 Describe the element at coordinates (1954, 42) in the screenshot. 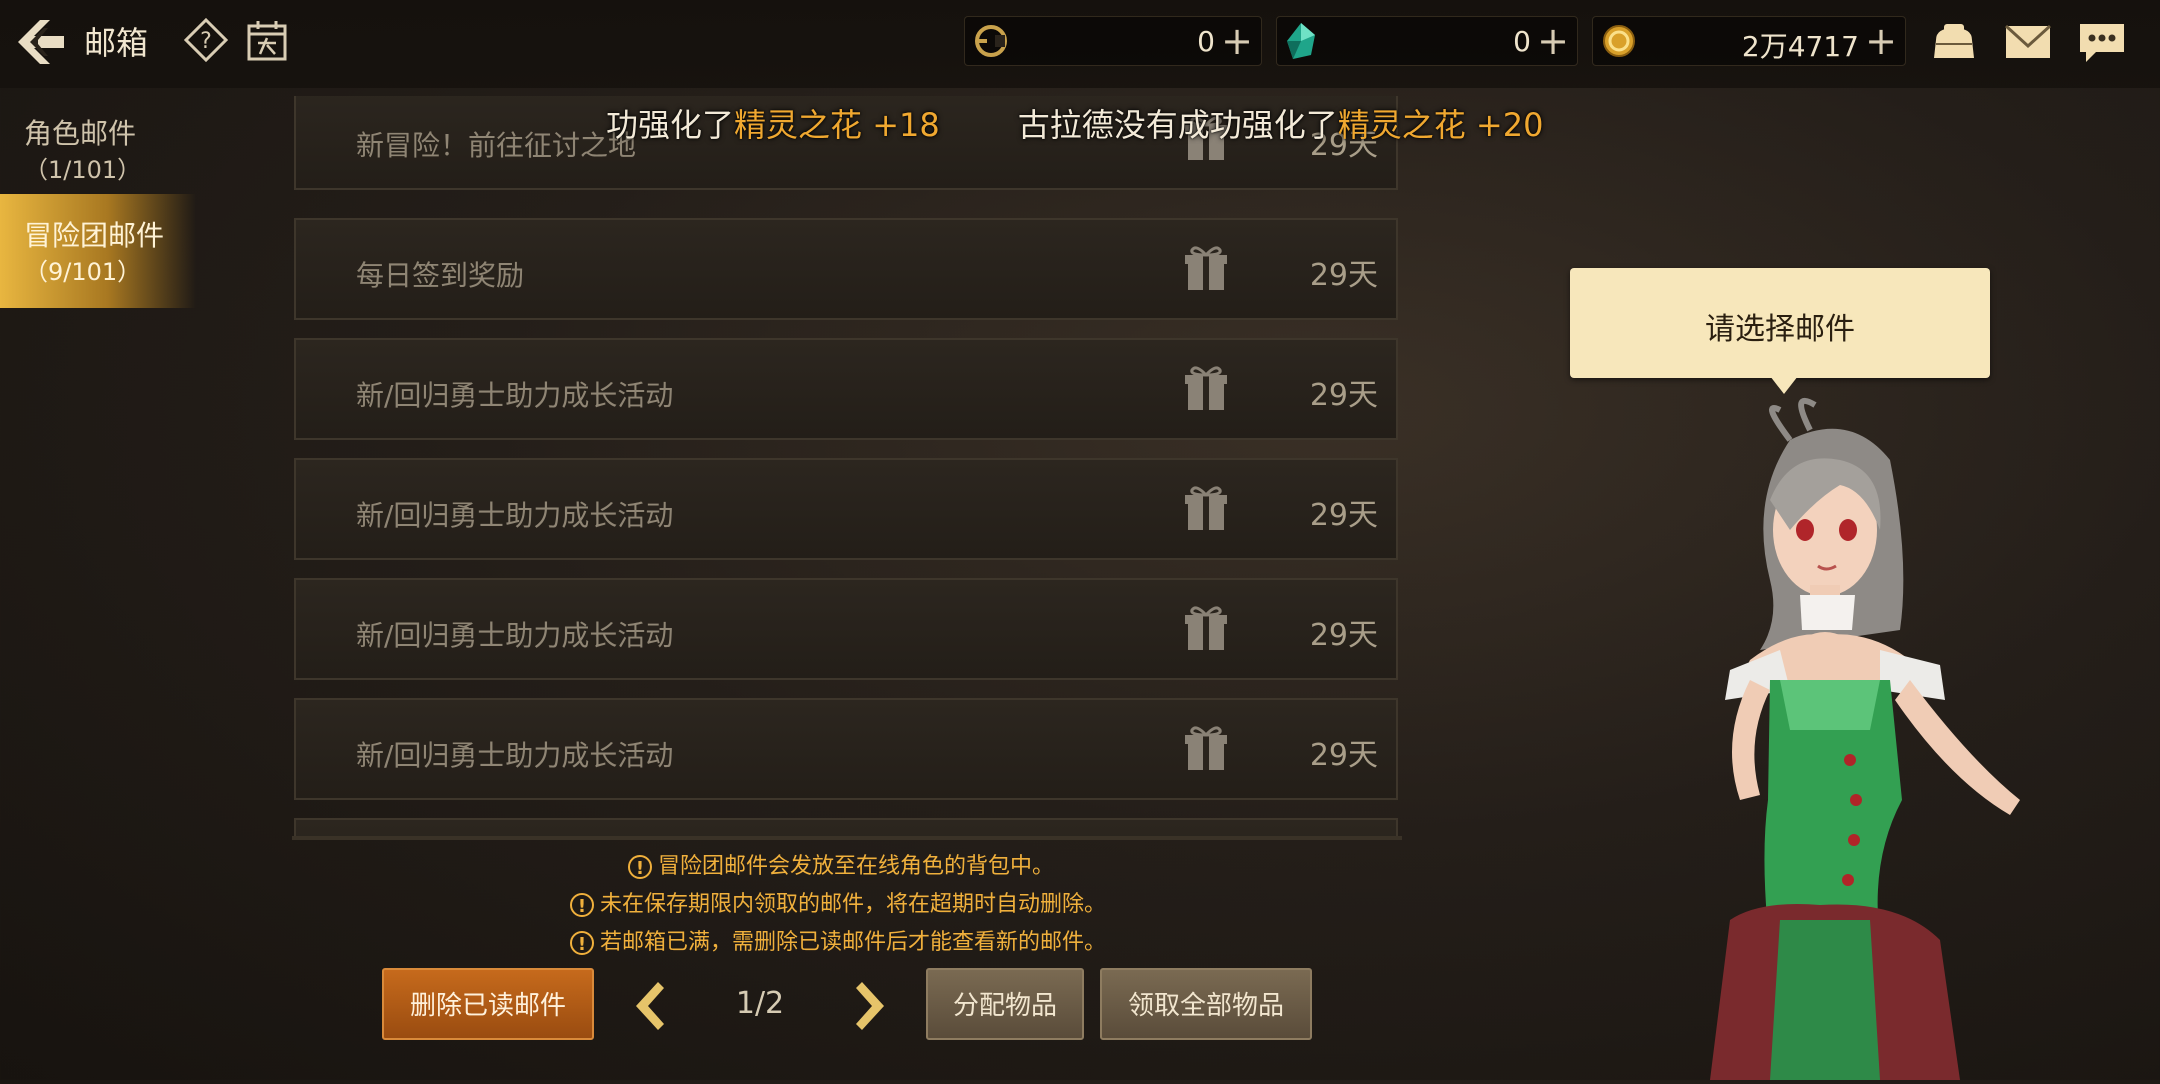

I see `bag-icon` at that location.